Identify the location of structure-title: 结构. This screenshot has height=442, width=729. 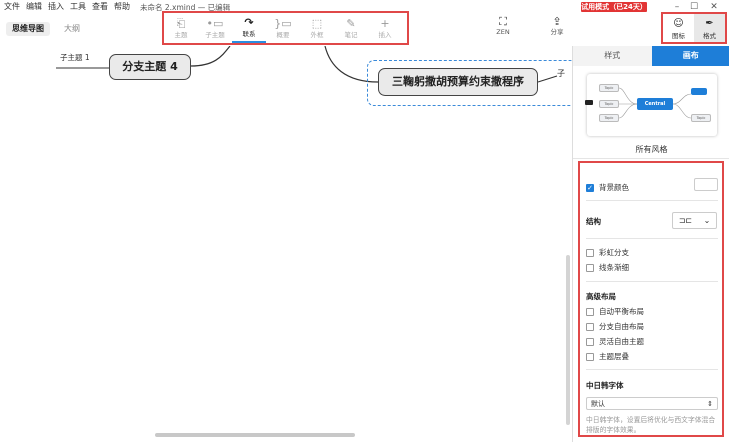
(593, 221).